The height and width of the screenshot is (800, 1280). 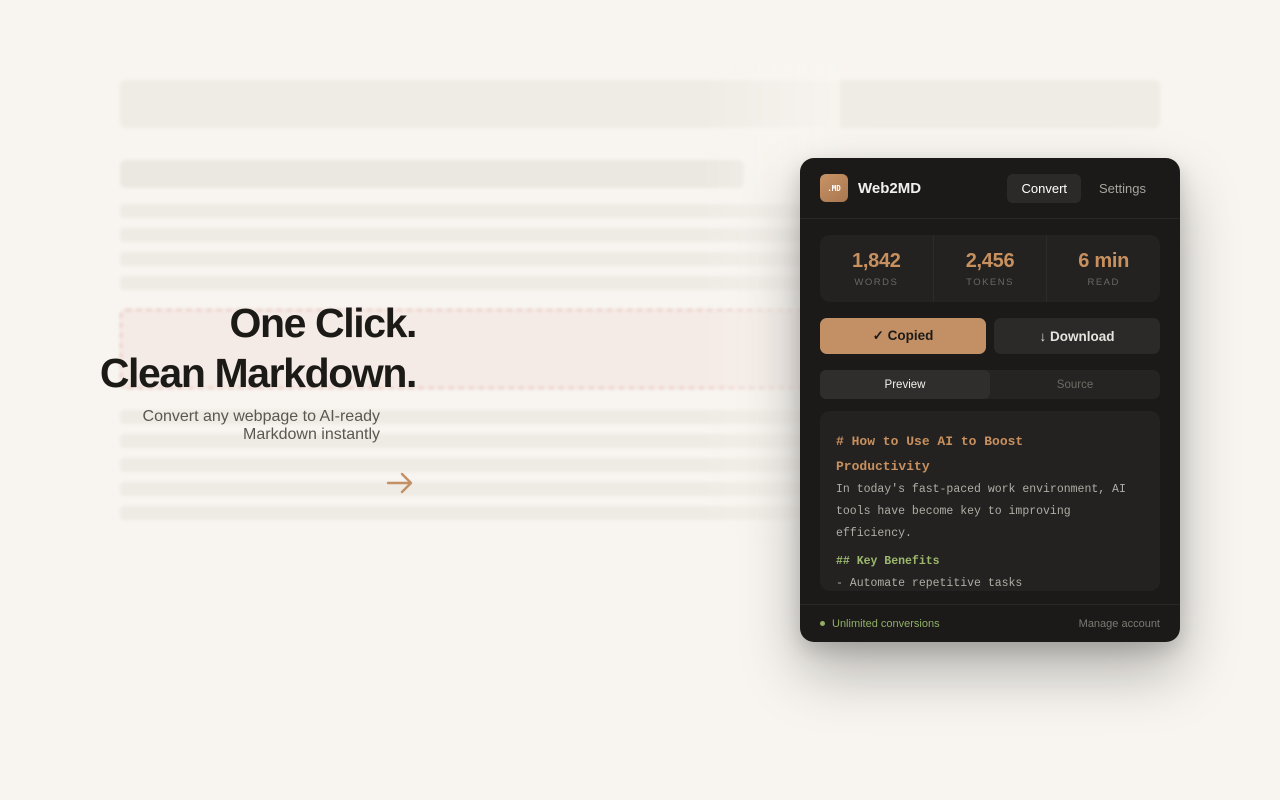 What do you see at coordinates (990, 188) in the screenshot?
I see `popup-header: .MD Web2MD Convert Settings` at bounding box center [990, 188].